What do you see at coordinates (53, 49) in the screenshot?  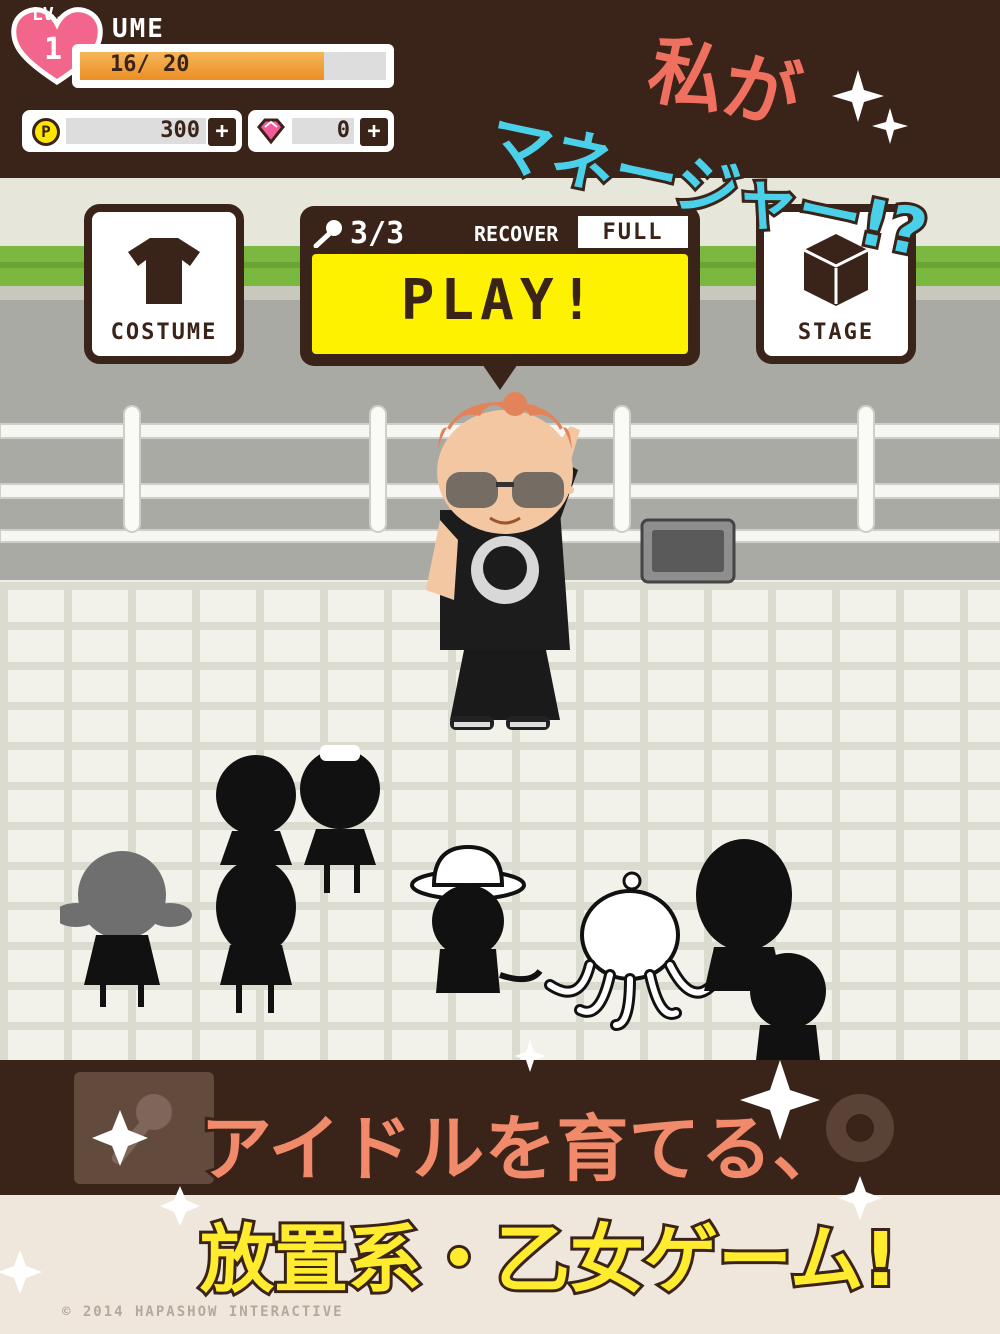 I see `level-number: 1` at bounding box center [53, 49].